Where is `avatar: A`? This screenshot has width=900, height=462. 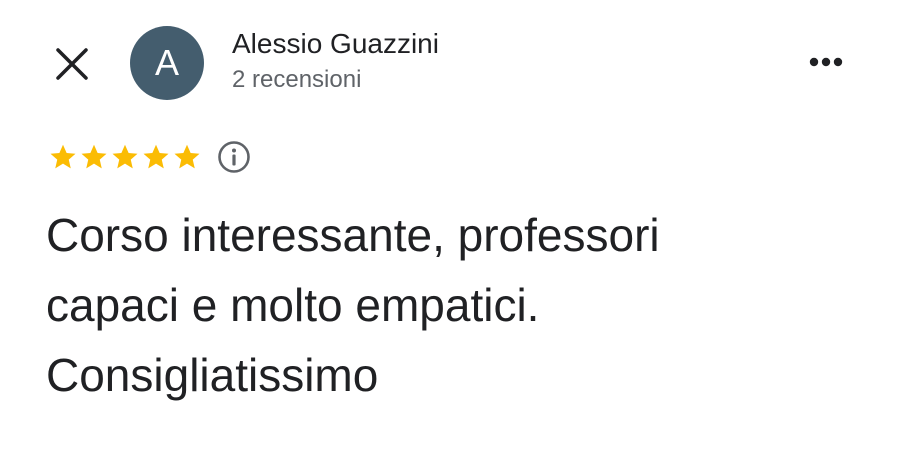
avatar: A is located at coordinates (167, 63).